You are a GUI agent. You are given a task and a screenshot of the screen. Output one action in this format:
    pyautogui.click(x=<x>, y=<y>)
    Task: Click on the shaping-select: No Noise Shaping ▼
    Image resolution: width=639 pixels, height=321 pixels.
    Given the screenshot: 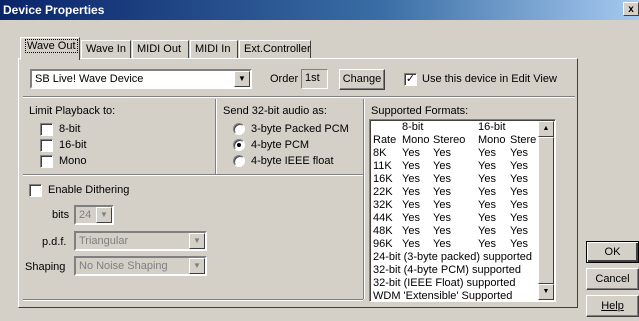 What is the action you would take?
    pyautogui.click(x=140, y=266)
    